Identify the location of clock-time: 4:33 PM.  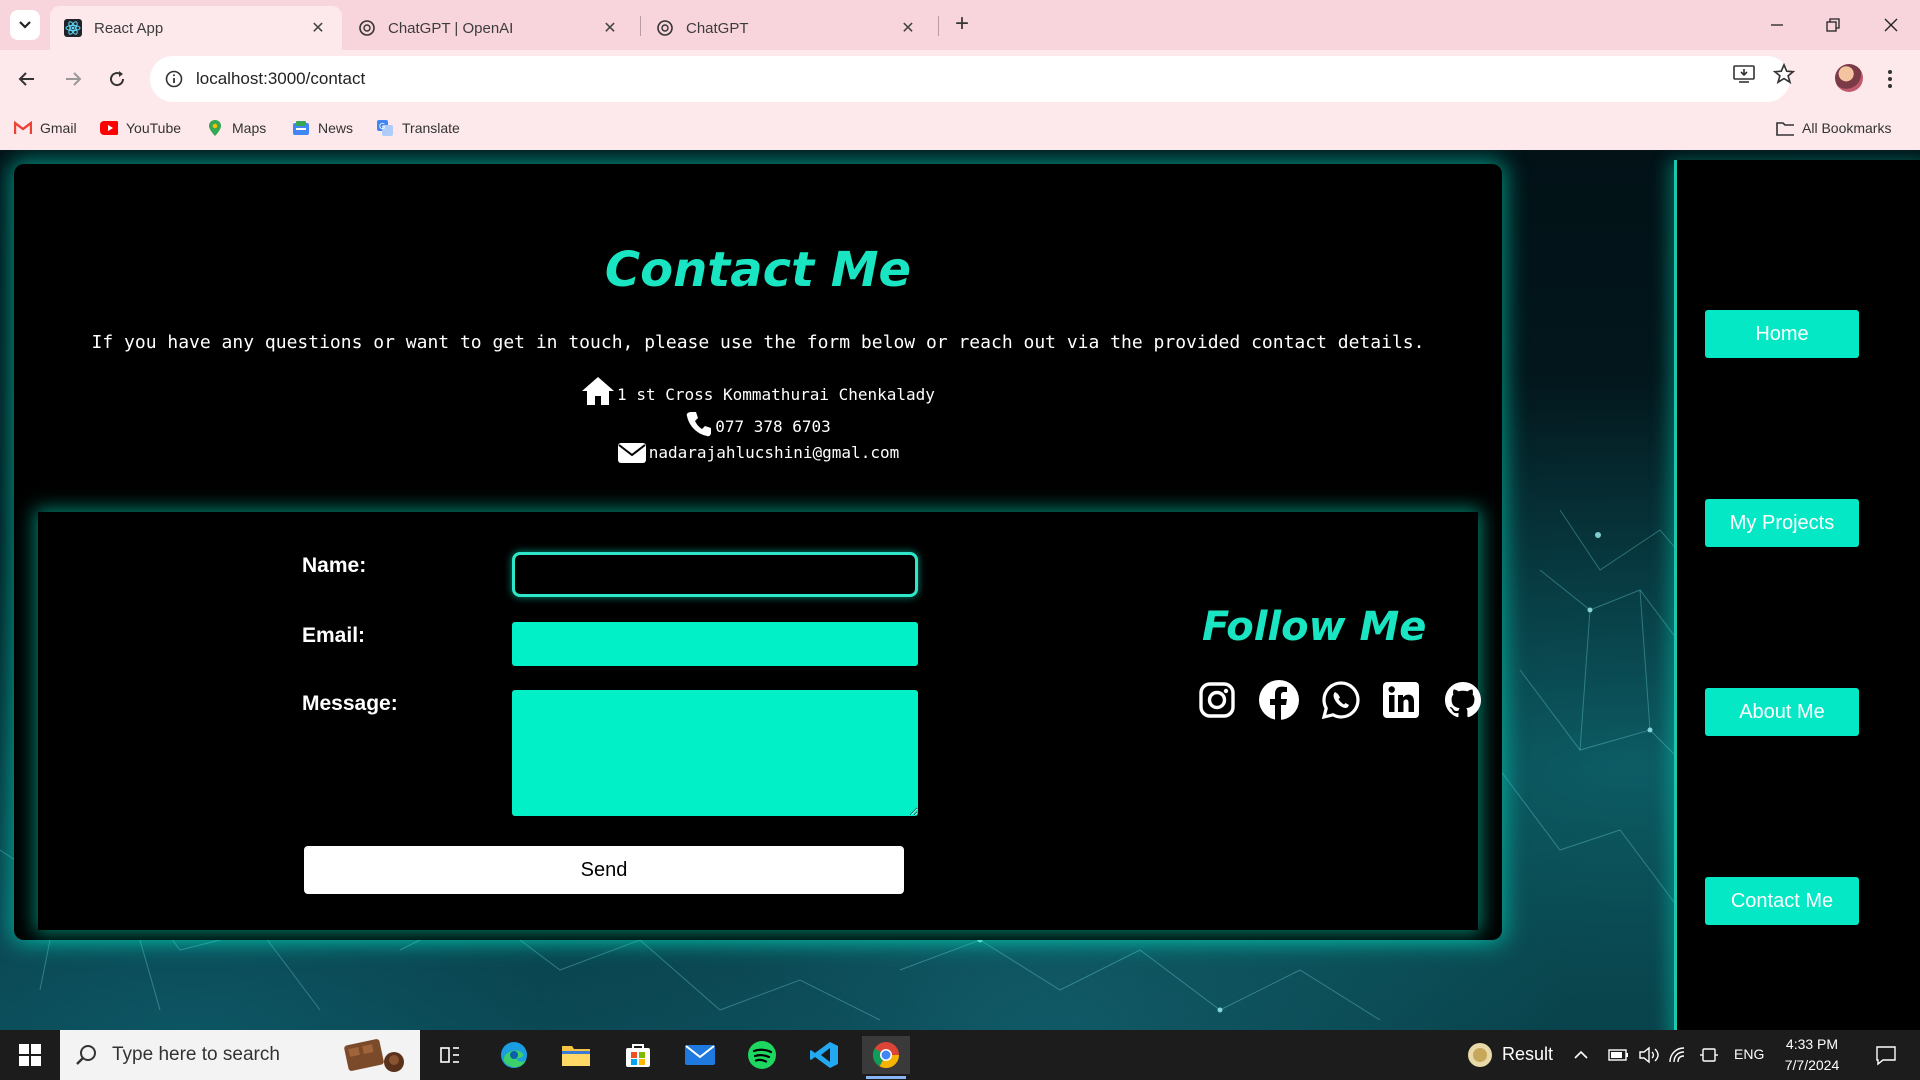
(1812, 1044).